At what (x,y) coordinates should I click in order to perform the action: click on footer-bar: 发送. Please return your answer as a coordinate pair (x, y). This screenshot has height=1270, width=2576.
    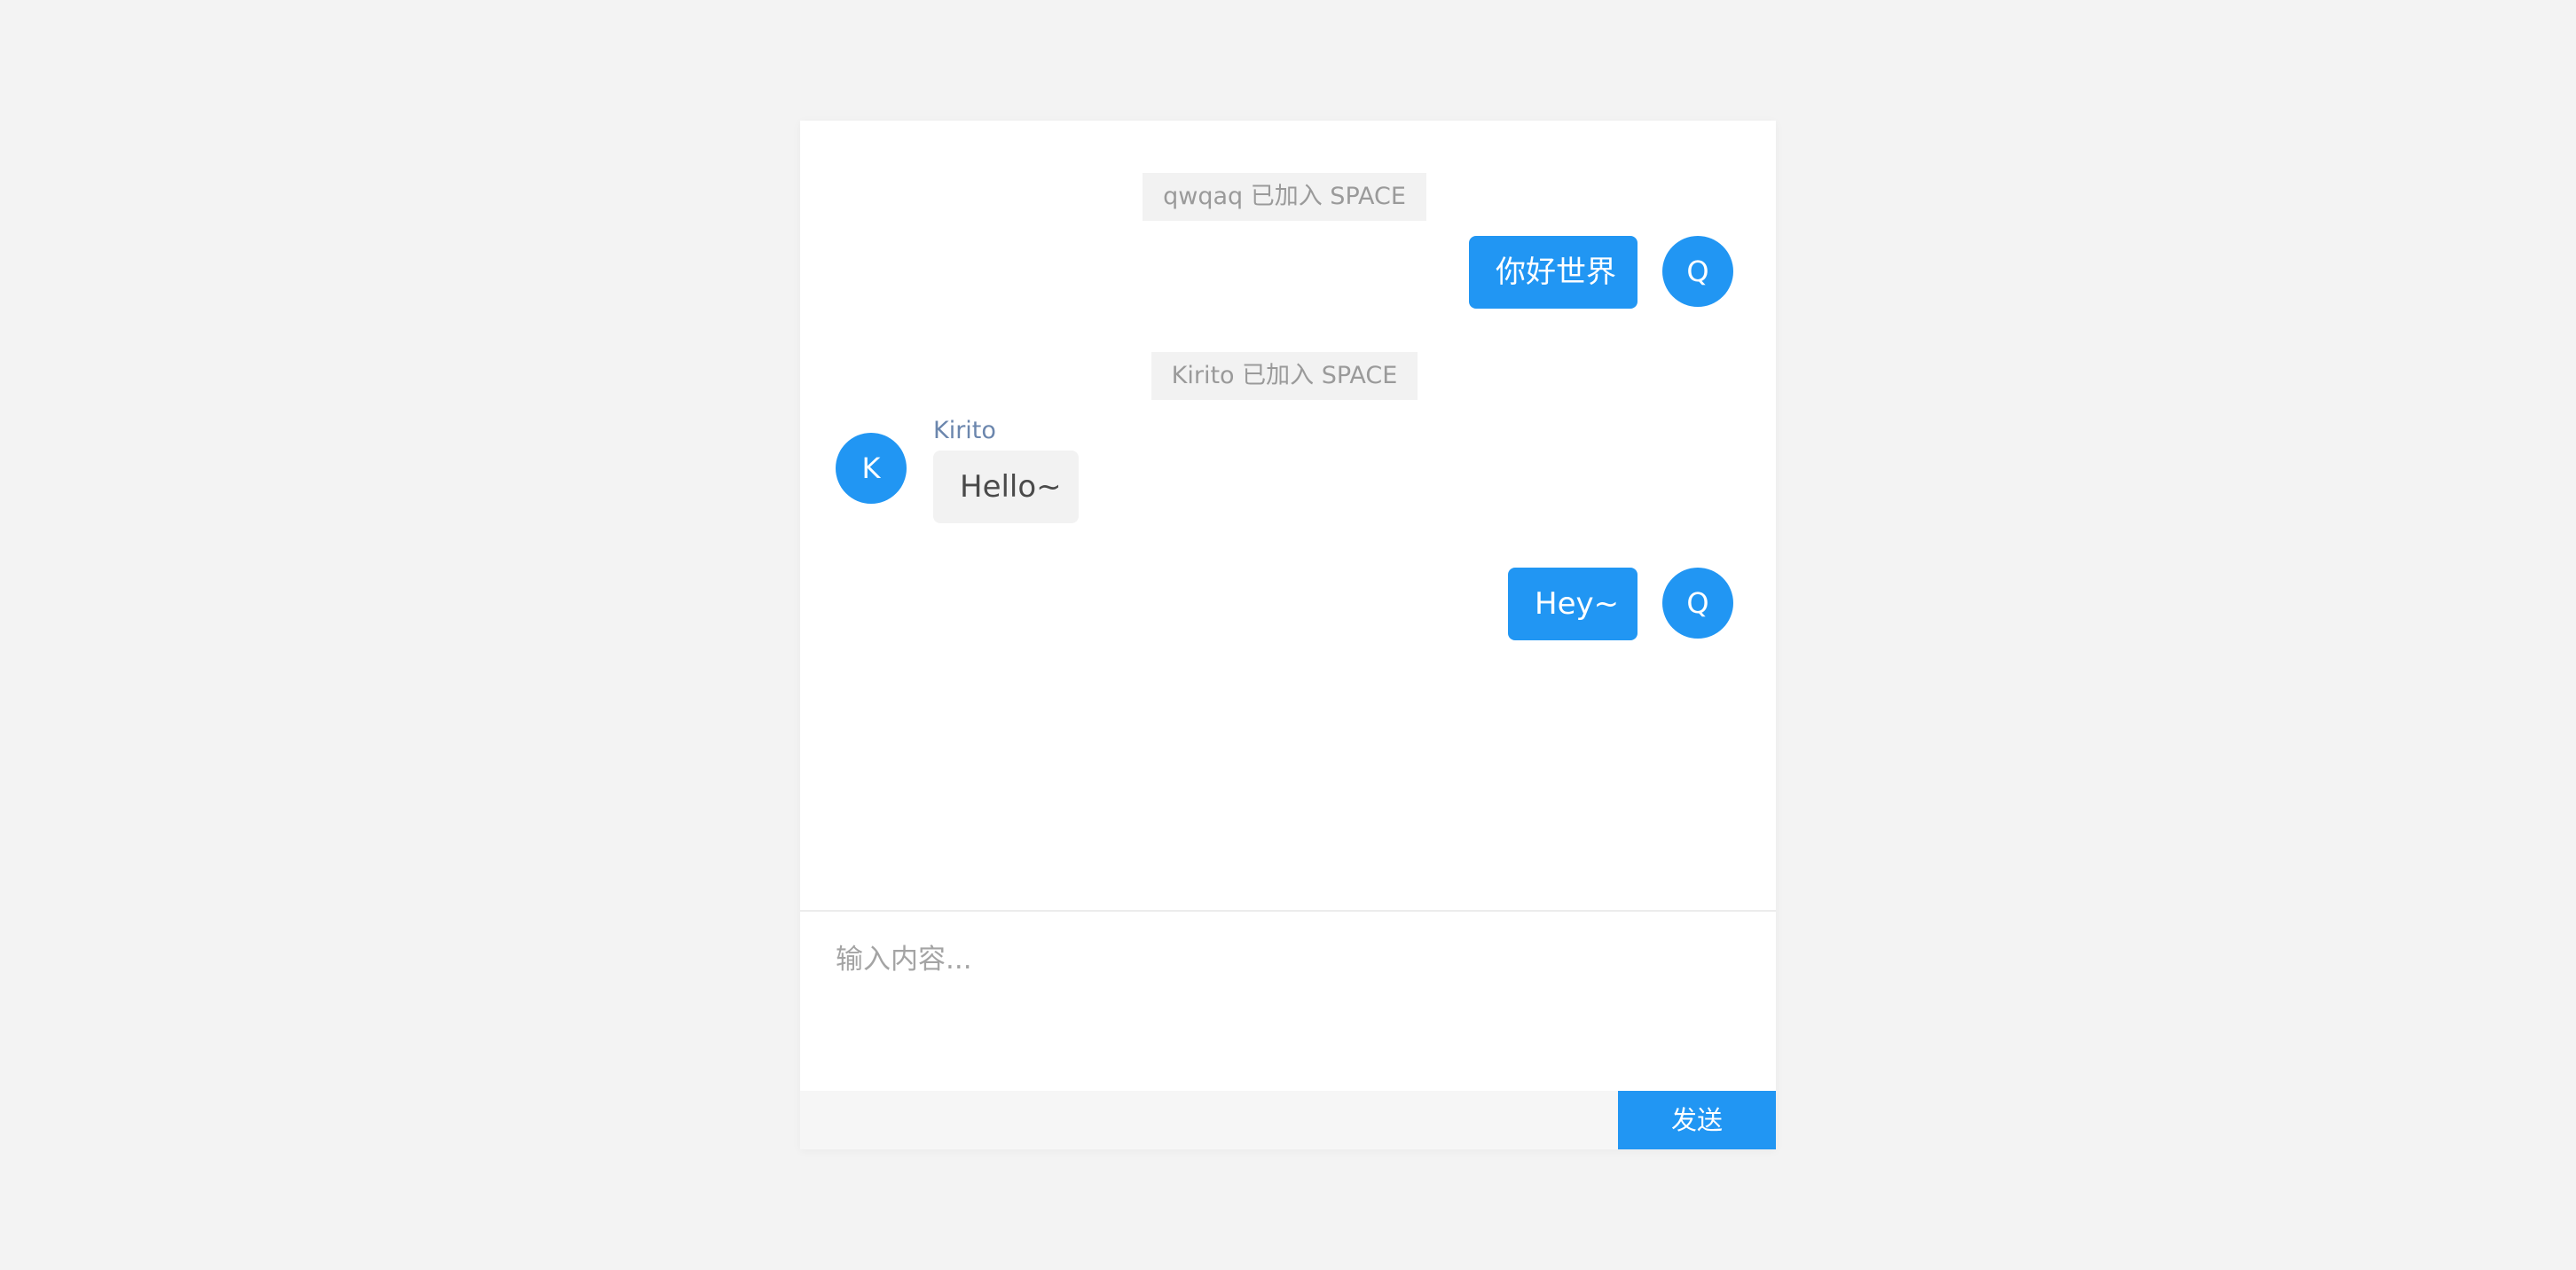
    Looking at the image, I should click on (1288, 1120).